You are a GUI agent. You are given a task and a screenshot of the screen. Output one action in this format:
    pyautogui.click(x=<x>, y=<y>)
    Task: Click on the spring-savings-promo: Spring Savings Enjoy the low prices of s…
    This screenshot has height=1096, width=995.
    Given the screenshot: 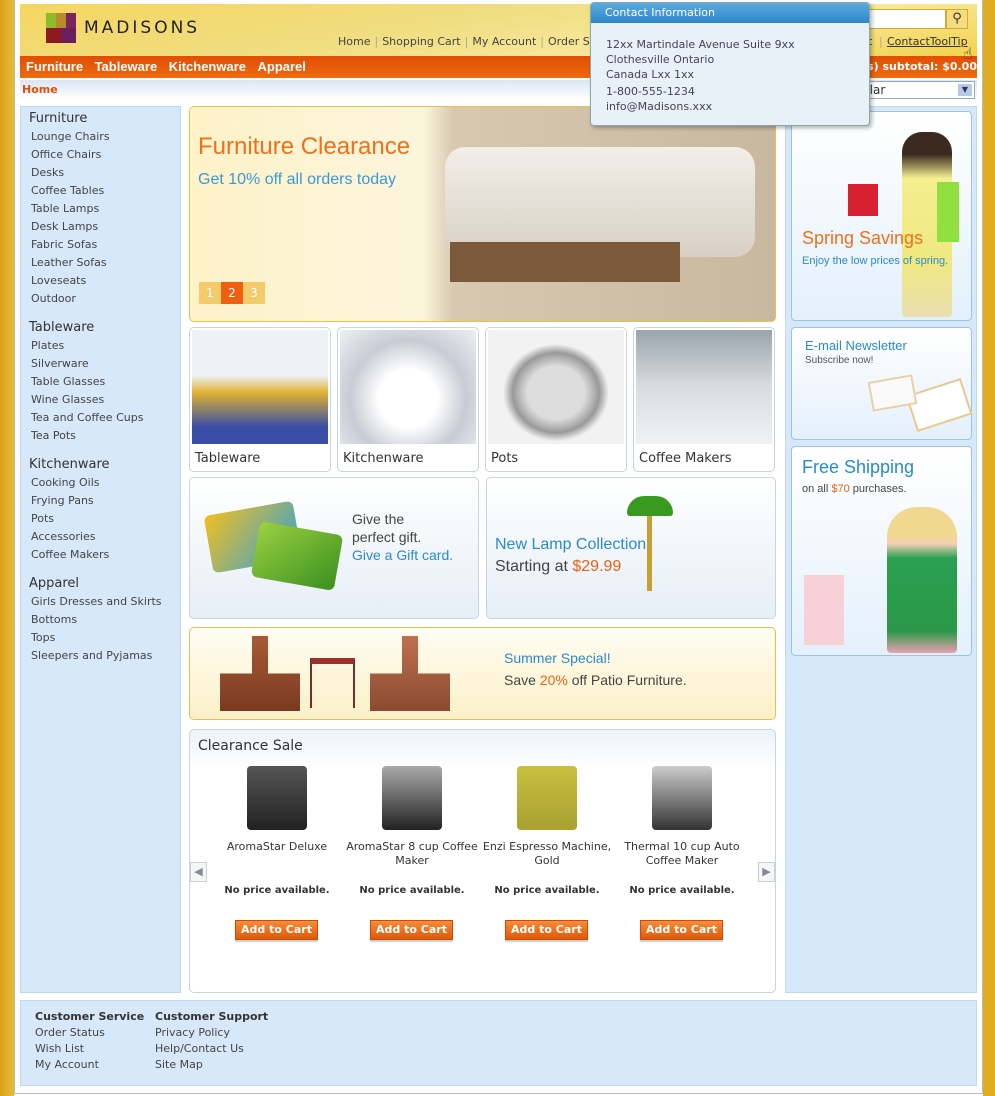 What is the action you would take?
    pyautogui.click(x=881, y=216)
    